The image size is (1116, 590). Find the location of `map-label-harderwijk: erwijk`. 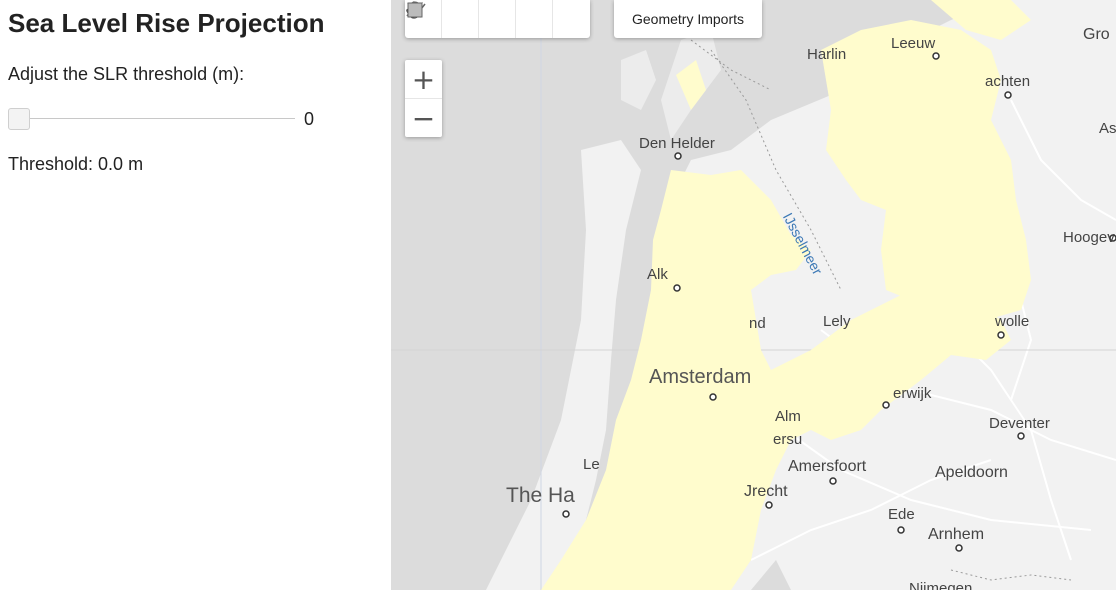

map-label-harderwijk: erwijk is located at coordinates (912, 393).